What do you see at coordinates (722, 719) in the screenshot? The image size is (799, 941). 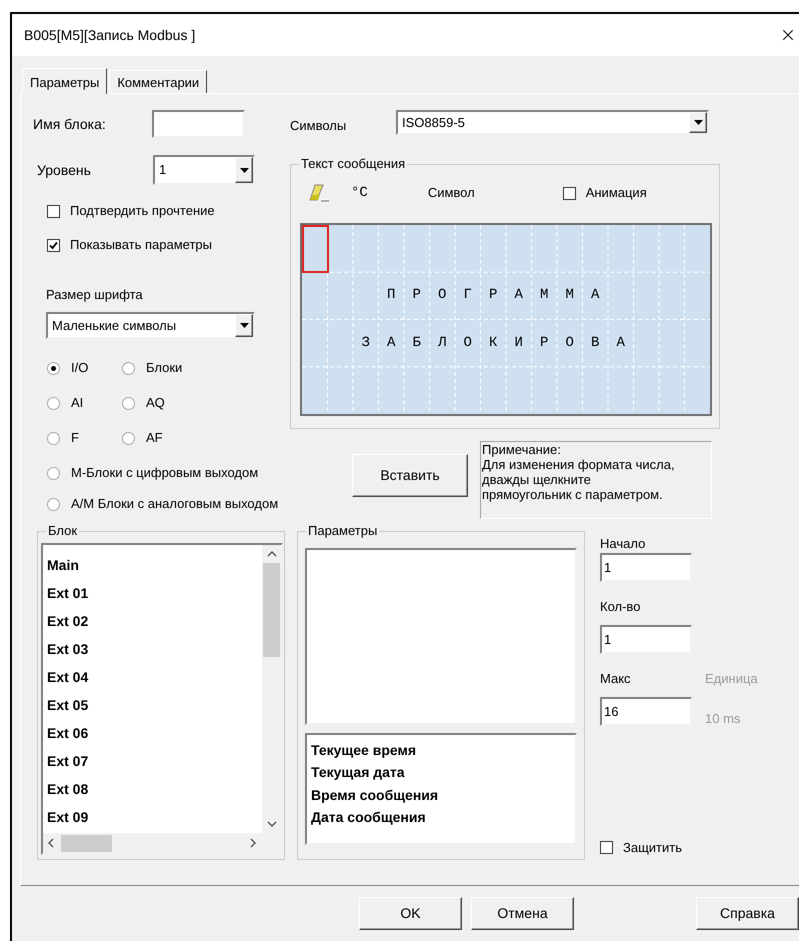 I see `unit-value: 10 ms` at bounding box center [722, 719].